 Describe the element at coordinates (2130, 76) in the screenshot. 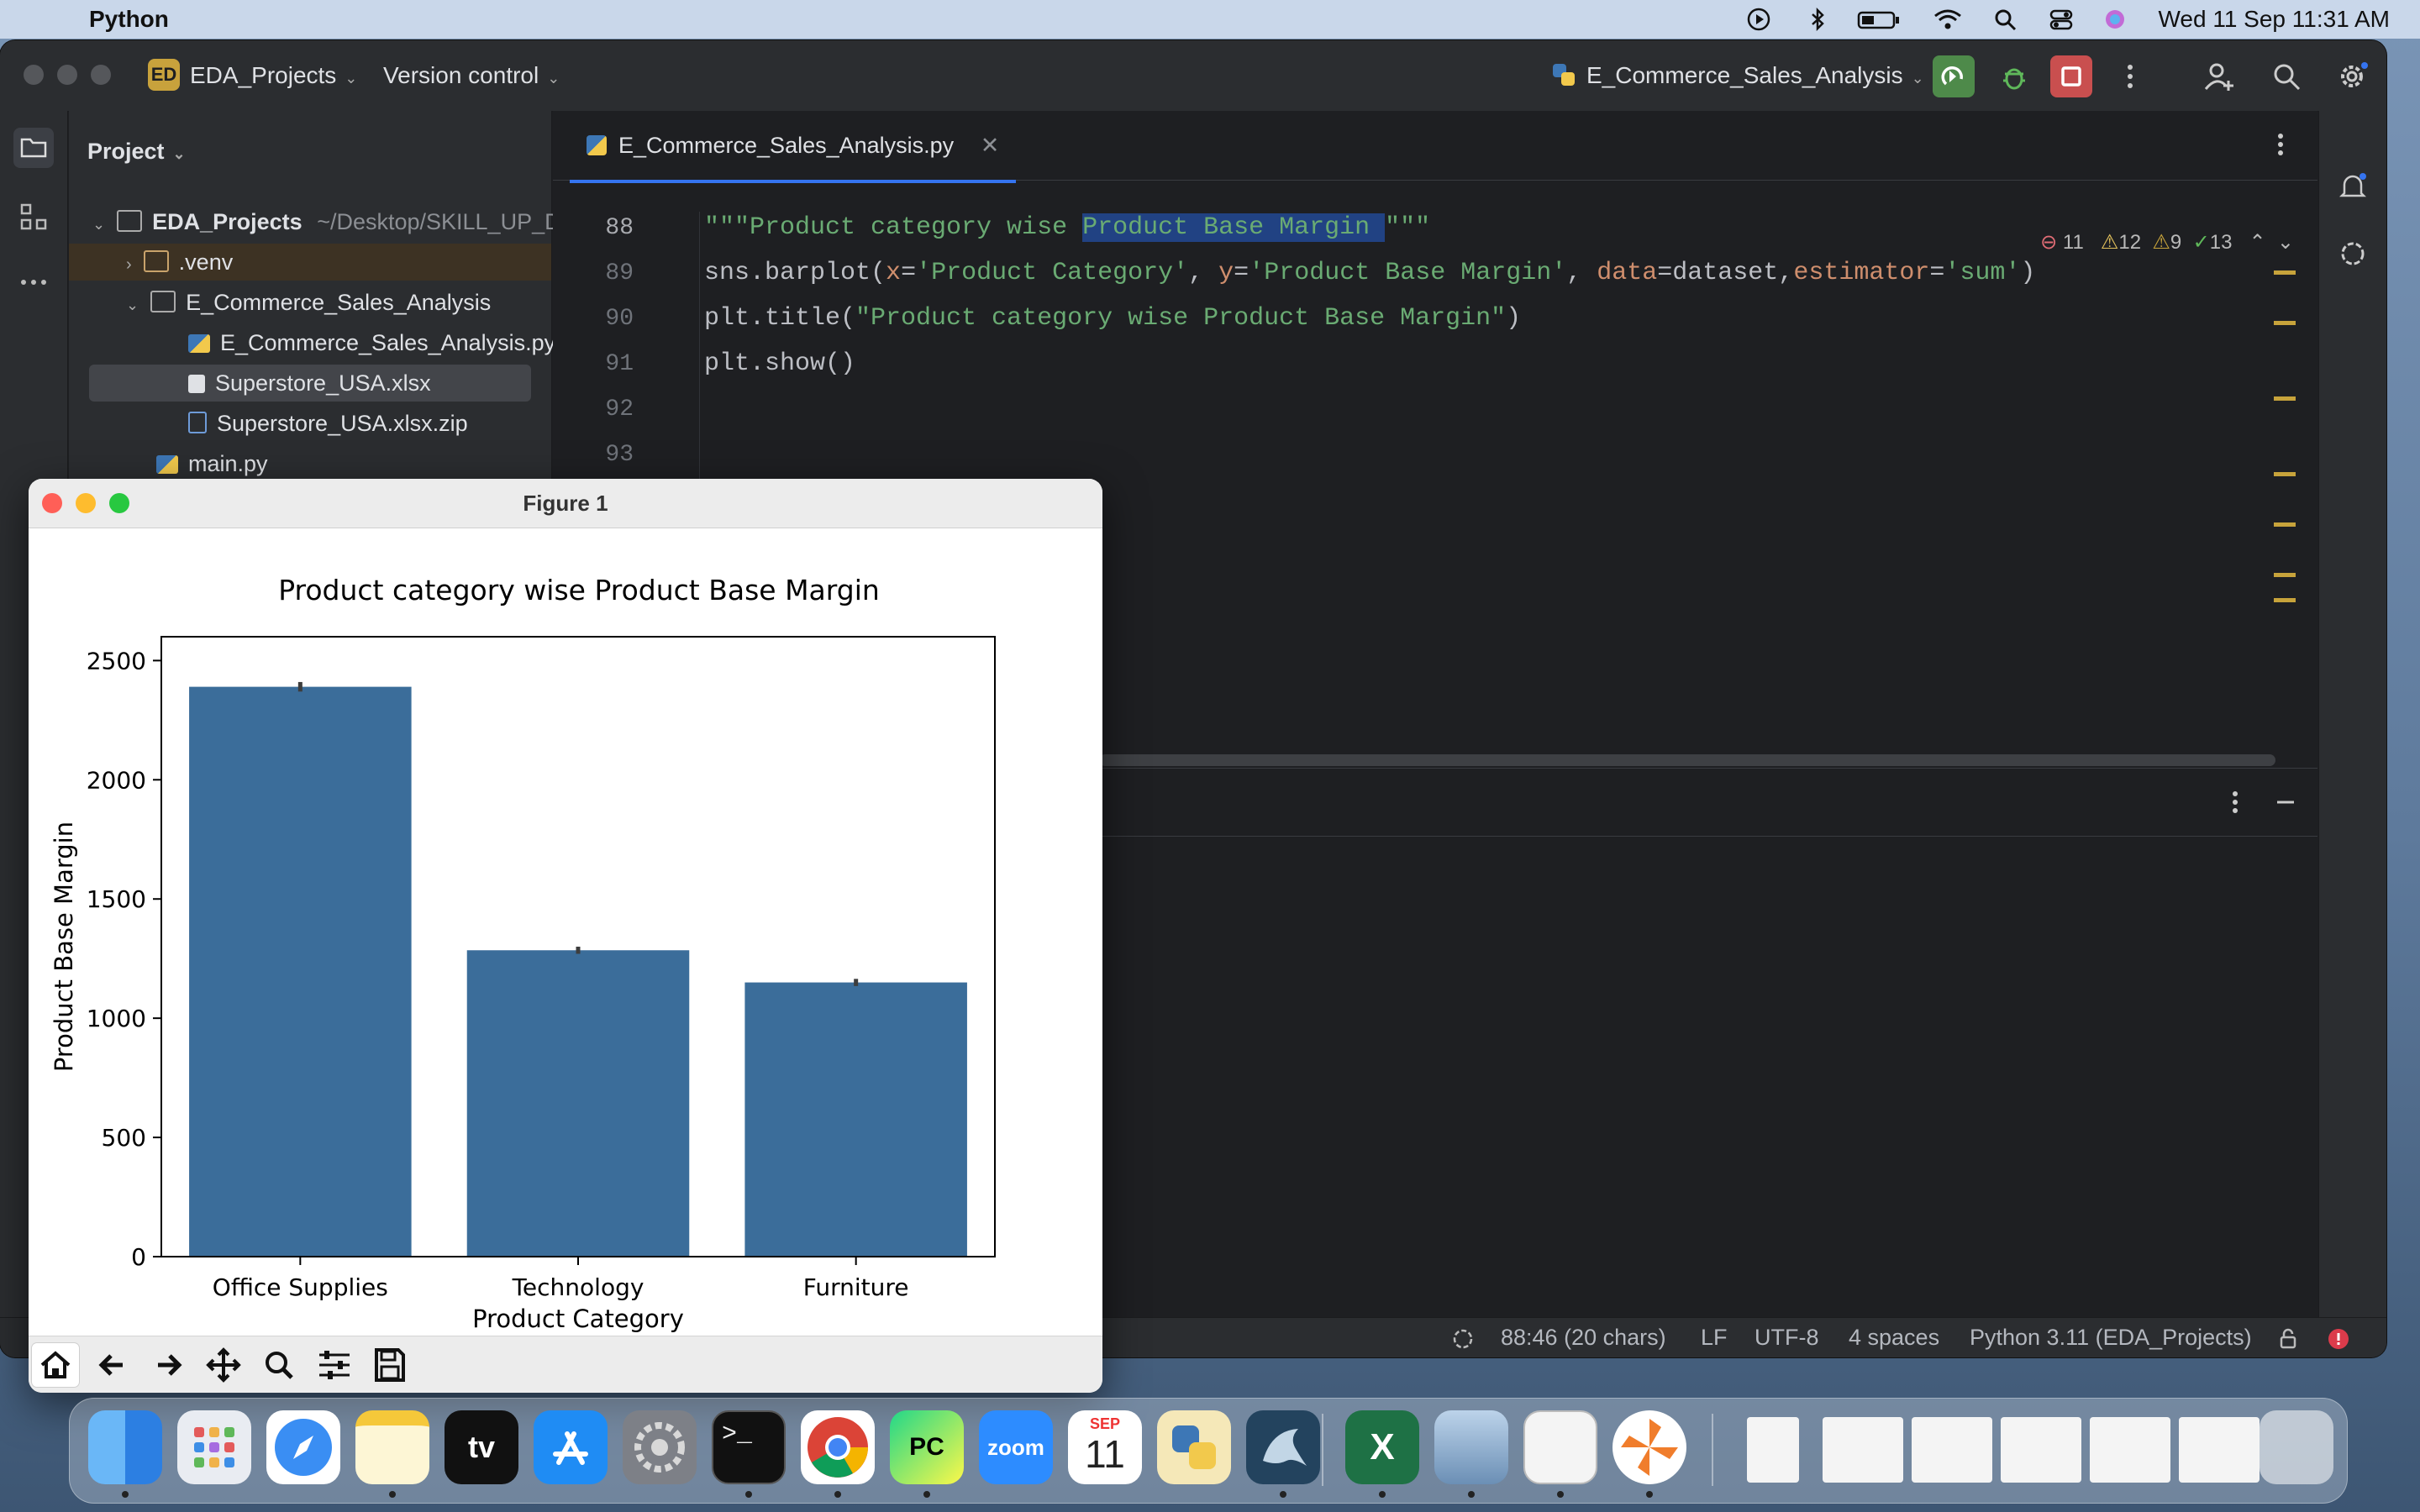

I see `more-actions-button` at that location.